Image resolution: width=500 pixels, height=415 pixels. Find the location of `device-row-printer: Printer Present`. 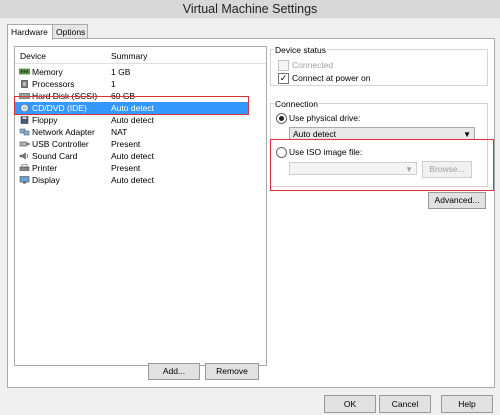

device-row-printer: Printer Present is located at coordinates (131, 168).